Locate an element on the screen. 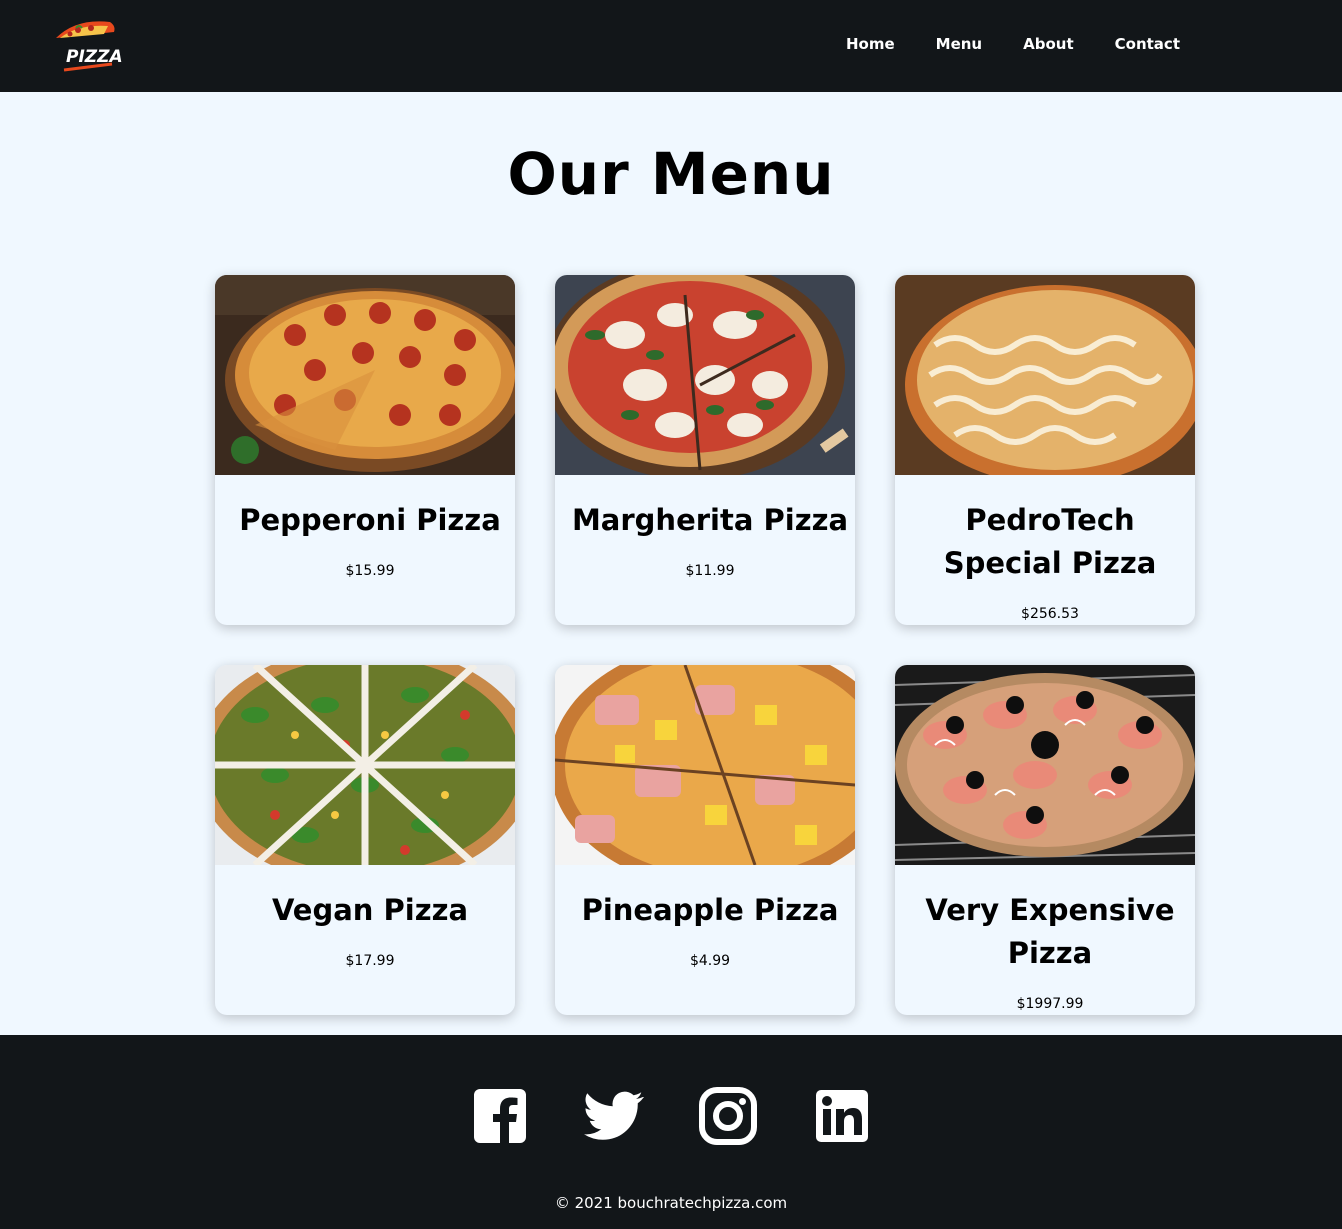  twitter-icon is located at coordinates (614, 1116).